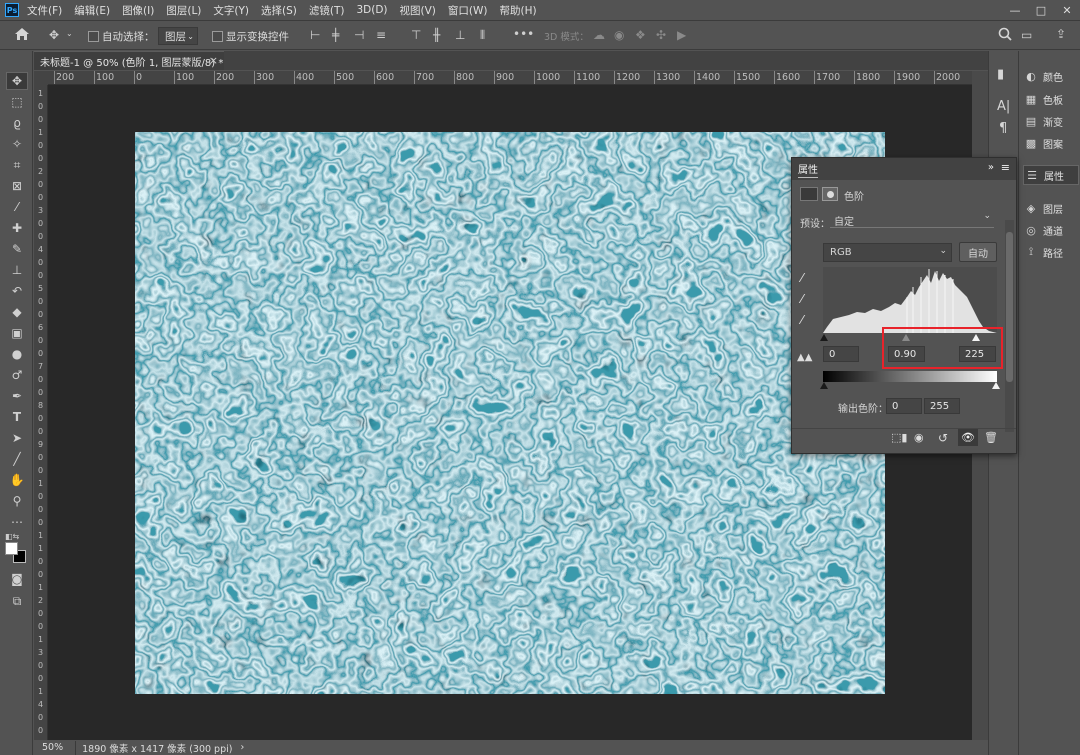 This screenshot has width=1080, height=755. What do you see at coordinates (804, 357) in the screenshot?
I see `clipping-warning-icon: ▲▲` at bounding box center [804, 357].